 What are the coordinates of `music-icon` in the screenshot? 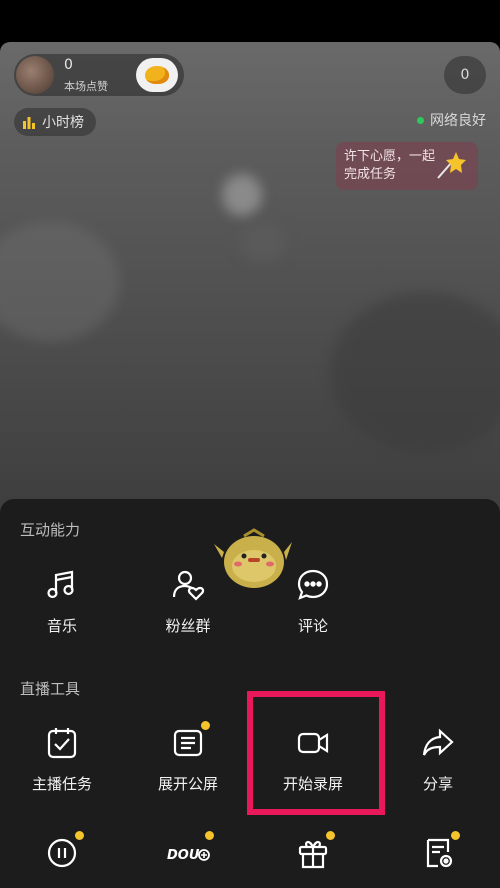 It's located at (60, 584).